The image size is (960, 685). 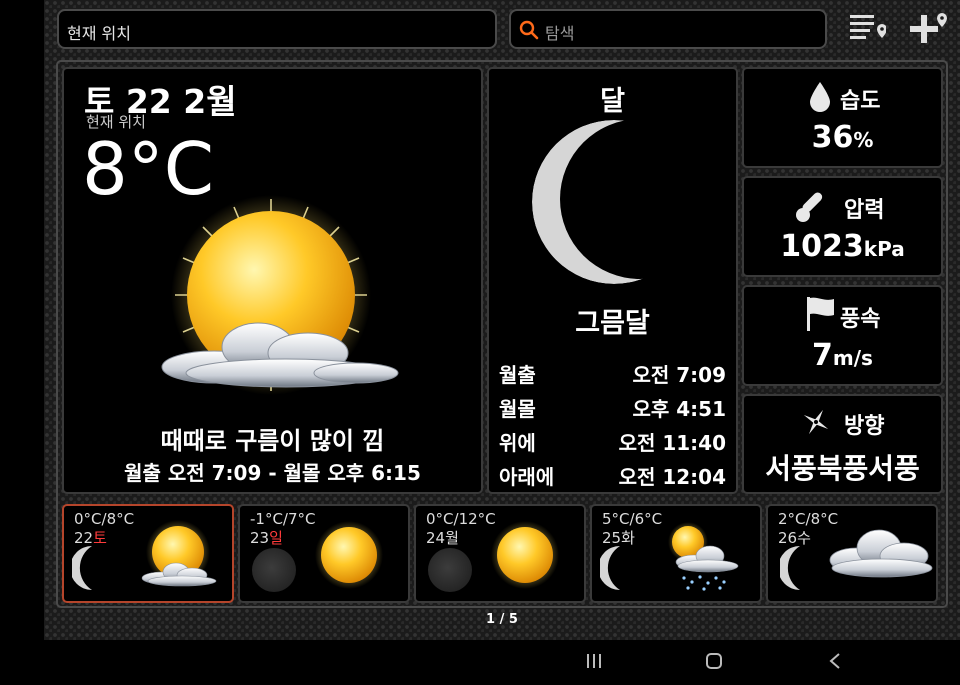 What do you see at coordinates (632, 519) in the screenshot?
I see `forecast-temp: 5°C/6°C` at bounding box center [632, 519].